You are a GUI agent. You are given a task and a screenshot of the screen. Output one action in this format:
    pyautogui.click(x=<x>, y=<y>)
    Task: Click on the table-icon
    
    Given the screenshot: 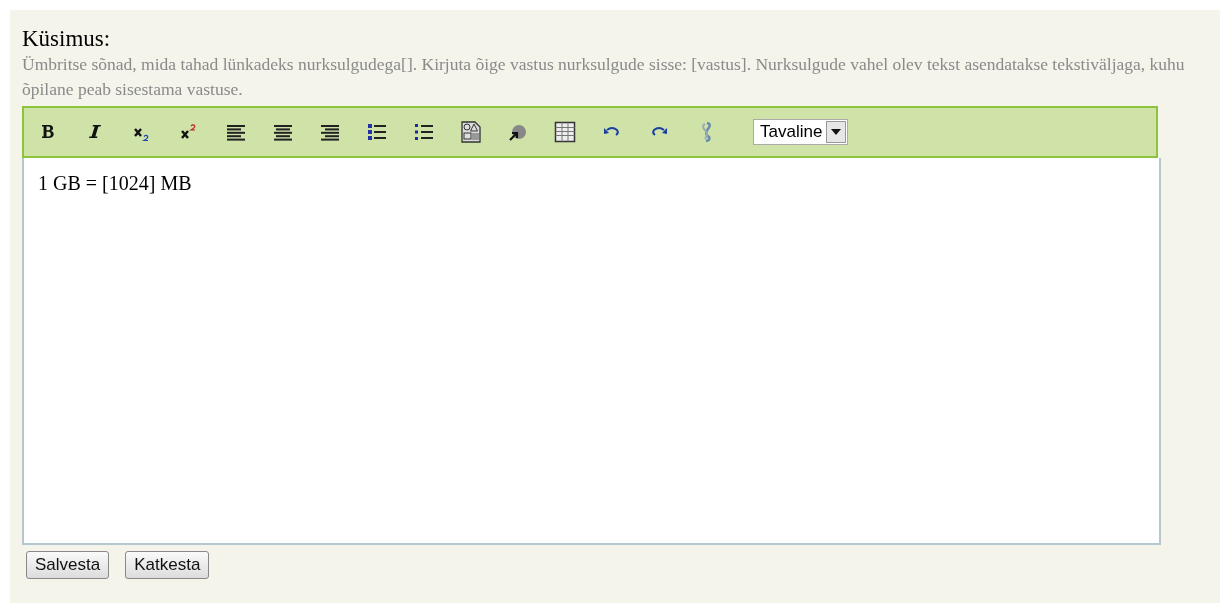 What is the action you would take?
    pyautogui.click(x=565, y=132)
    